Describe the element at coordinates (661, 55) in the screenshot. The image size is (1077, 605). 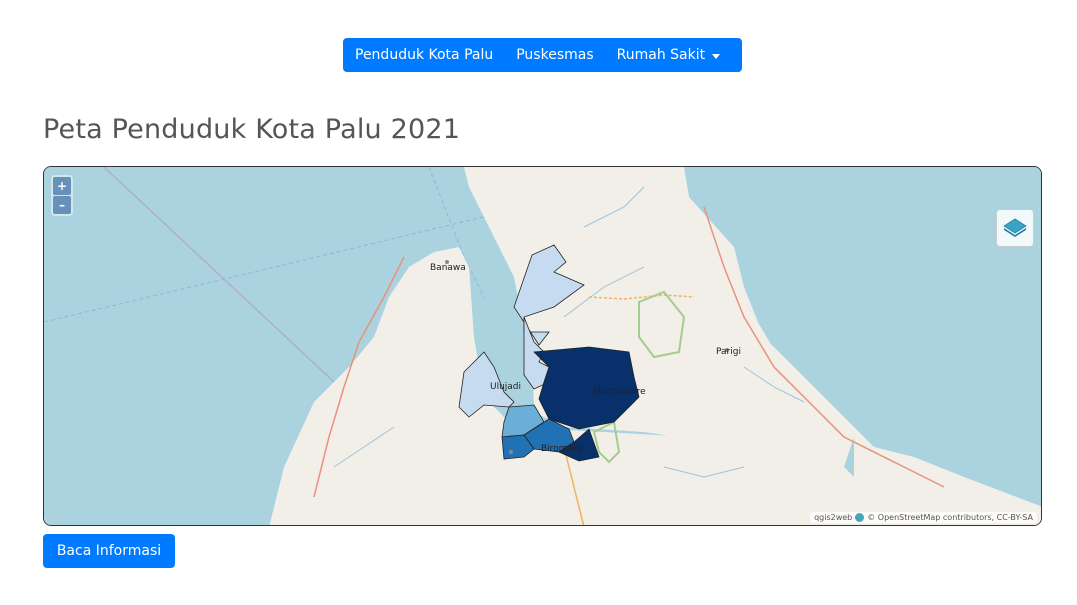
I see `nav-rumah-sakit-label: Rumah Sakit` at that location.